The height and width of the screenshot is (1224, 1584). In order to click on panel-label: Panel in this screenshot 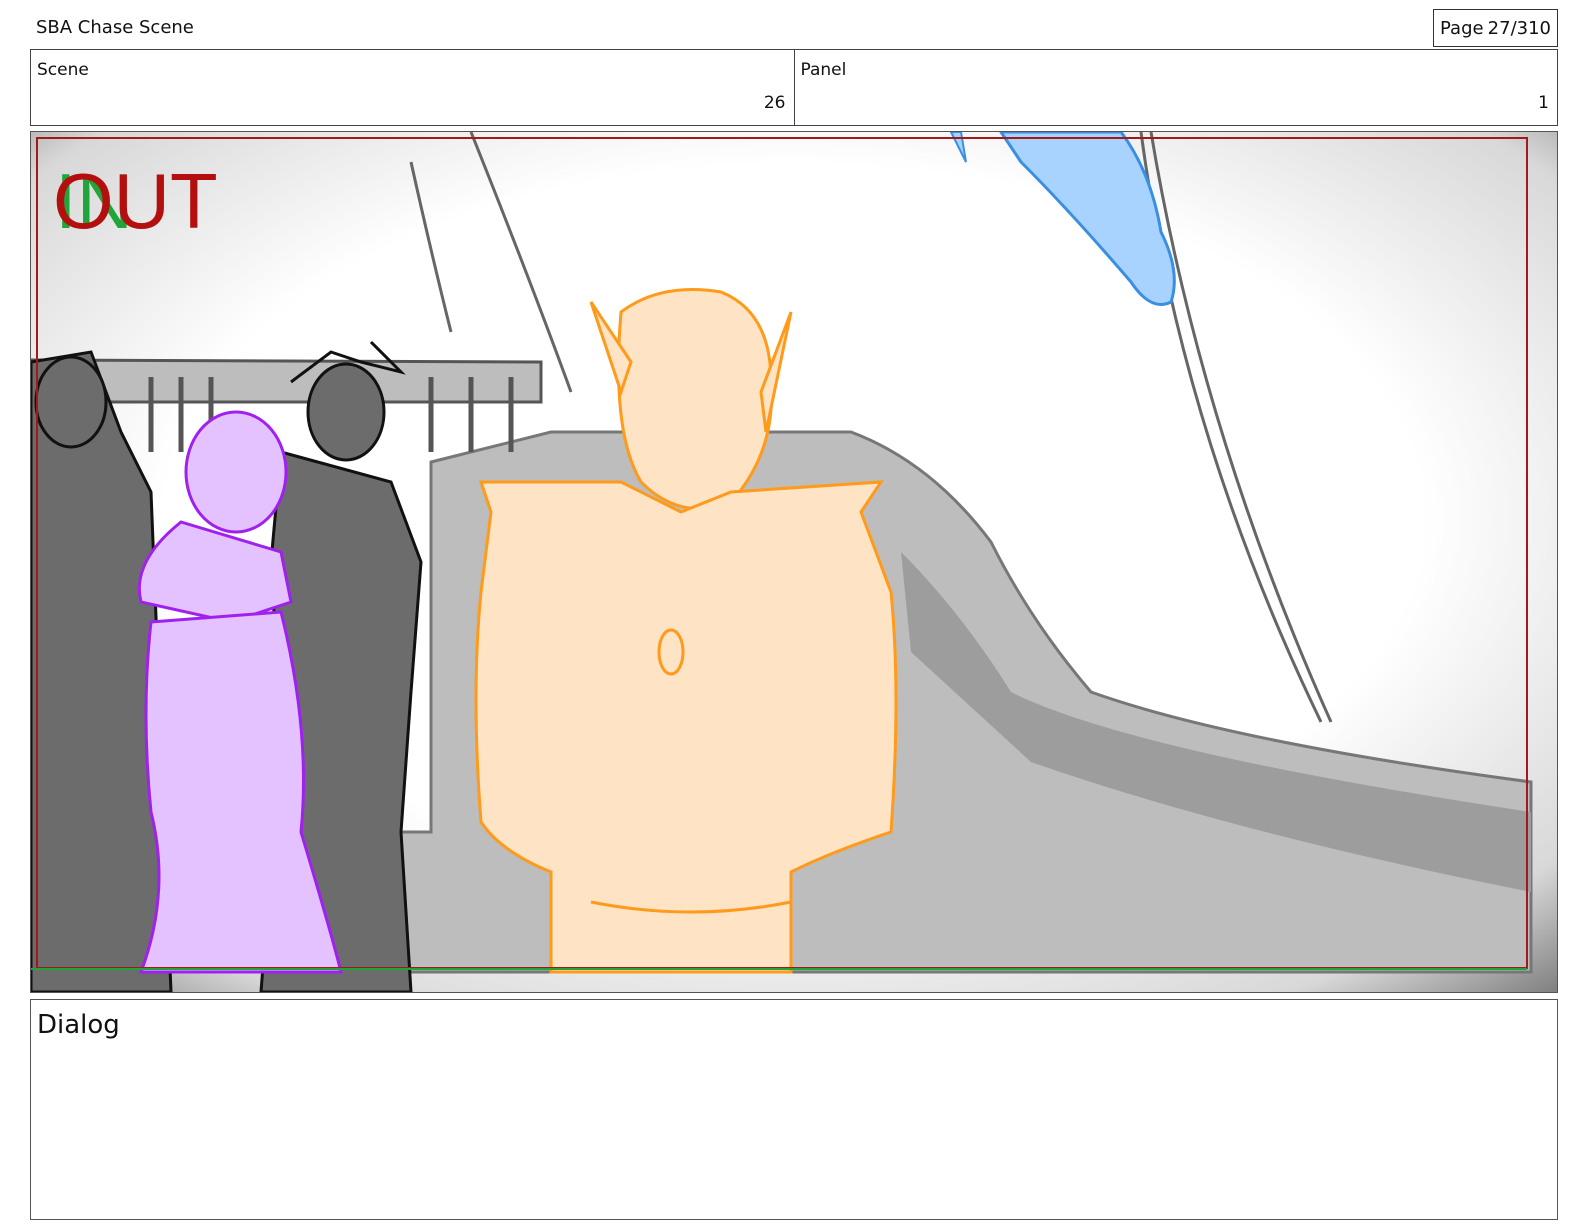, I will do `click(823, 70)`.